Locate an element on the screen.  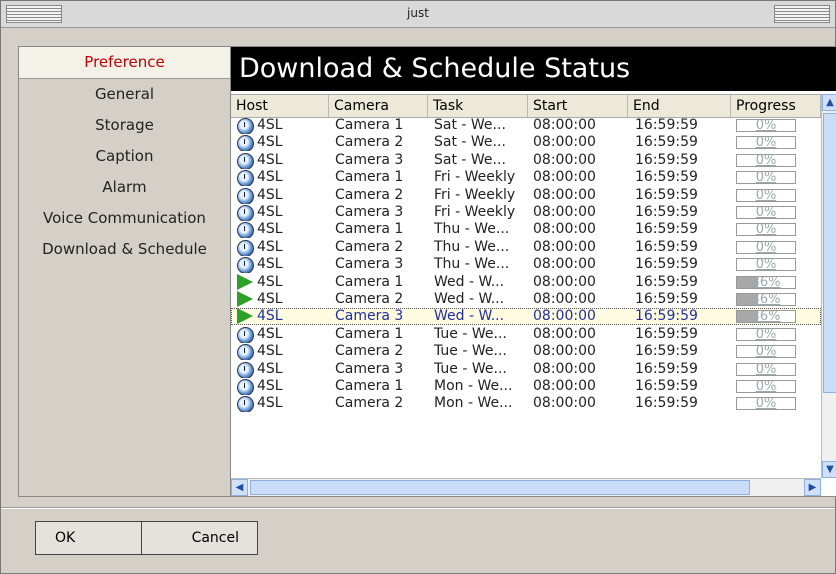
scroll-down-icon: ▼ is located at coordinates (829, 469).